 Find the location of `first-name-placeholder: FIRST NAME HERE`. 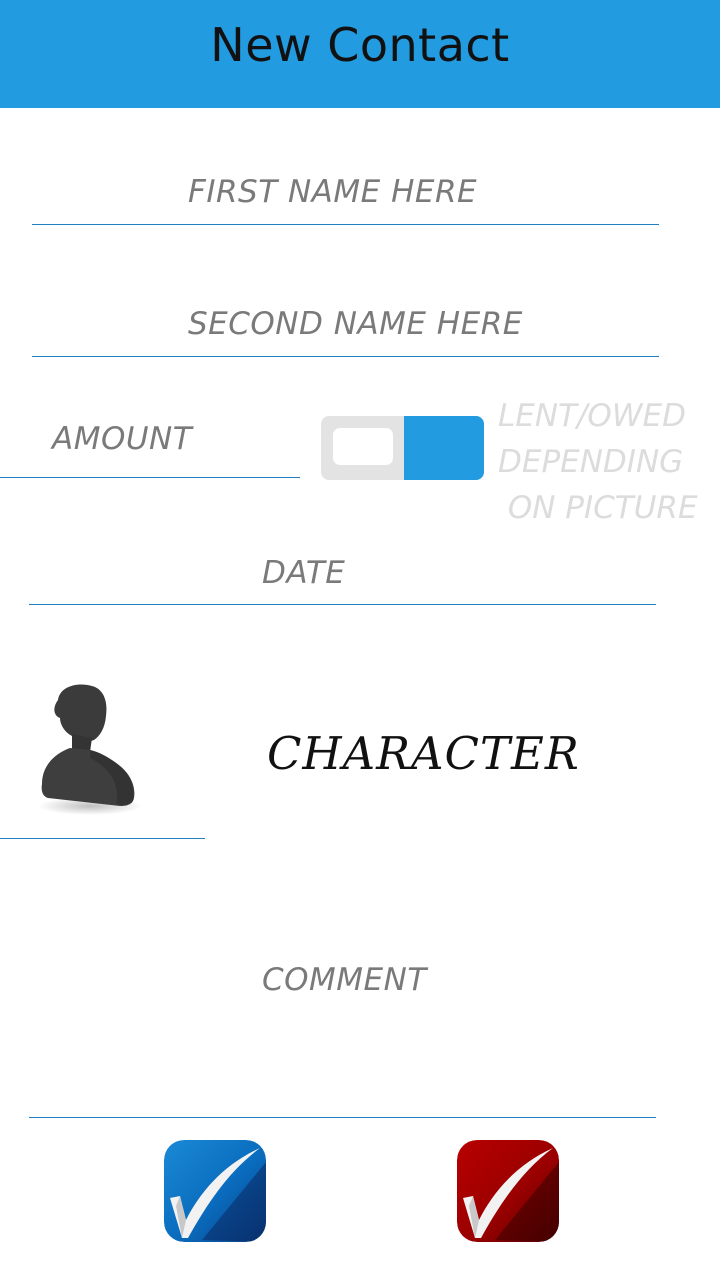

first-name-placeholder: FIRST NAME HERE is located at coordinates (333, 192).